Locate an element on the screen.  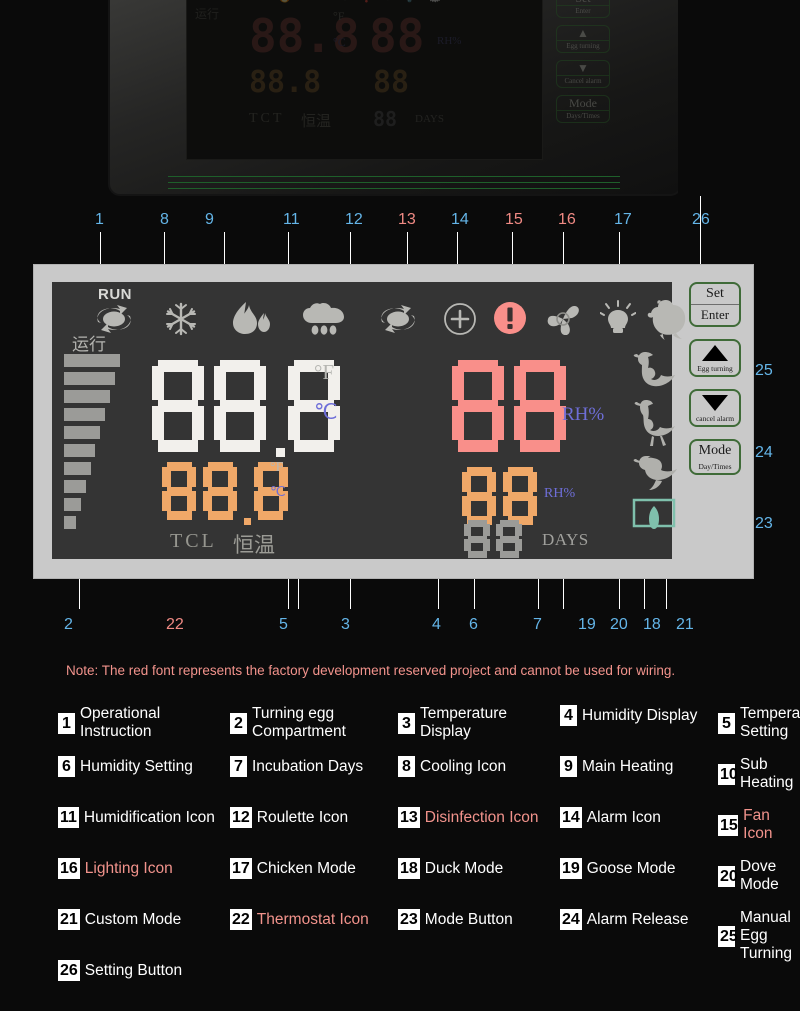
legend-item: 20 Dove Mode is located at coordinates (758, 876).